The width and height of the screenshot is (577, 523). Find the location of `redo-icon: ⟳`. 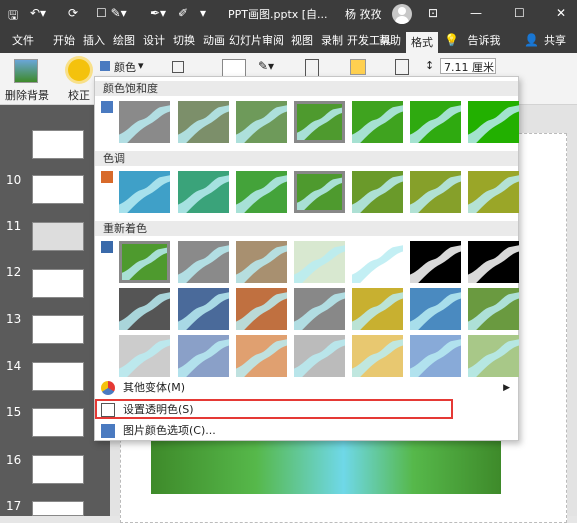

redo-icon: ⟳ is located at coordinates (73, 13).